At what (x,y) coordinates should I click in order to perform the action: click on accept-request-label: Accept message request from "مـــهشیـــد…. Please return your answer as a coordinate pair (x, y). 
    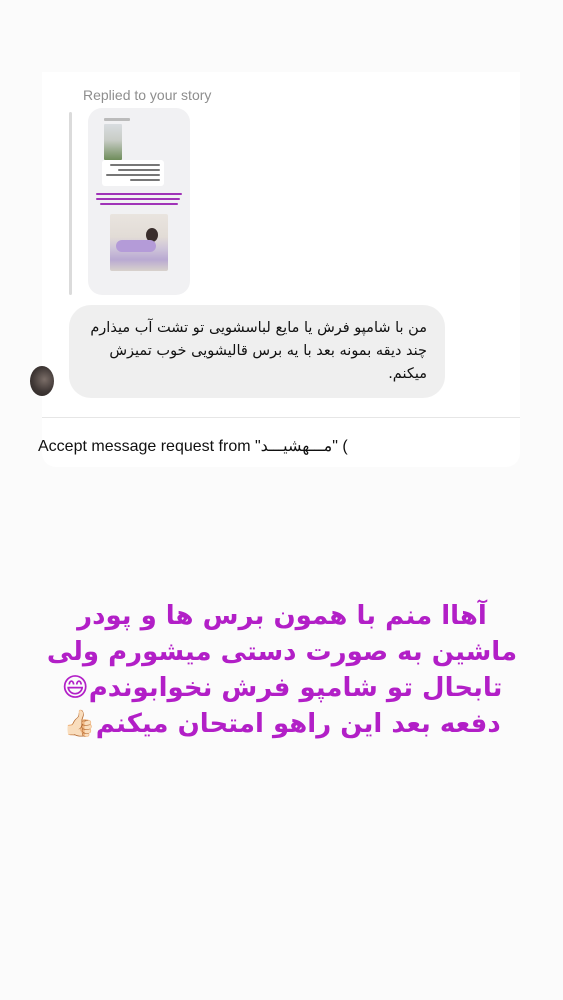
    Looking at the image, I should click on (193, 446).